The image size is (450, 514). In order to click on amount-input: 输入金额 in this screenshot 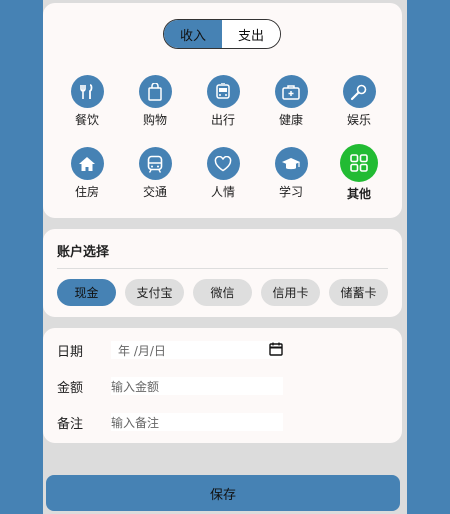, I will do `click(197, 386)`.